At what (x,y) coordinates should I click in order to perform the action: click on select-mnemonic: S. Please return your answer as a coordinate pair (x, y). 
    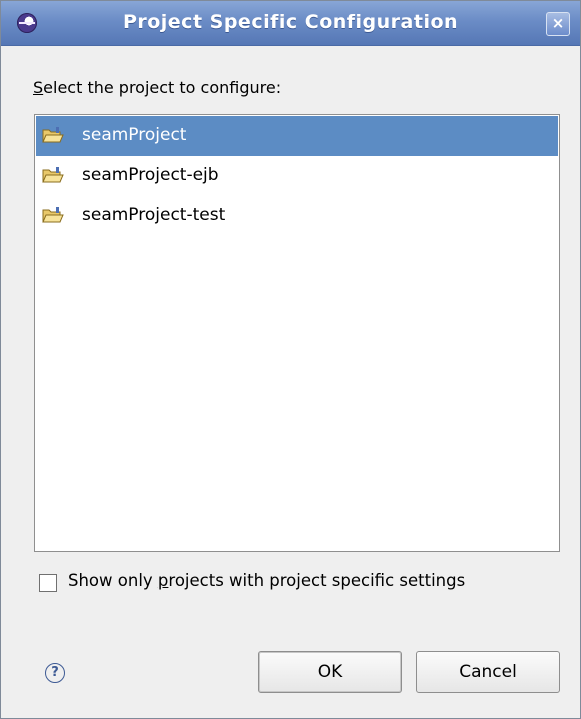
    Looking at the image, I should click on (38, 87).